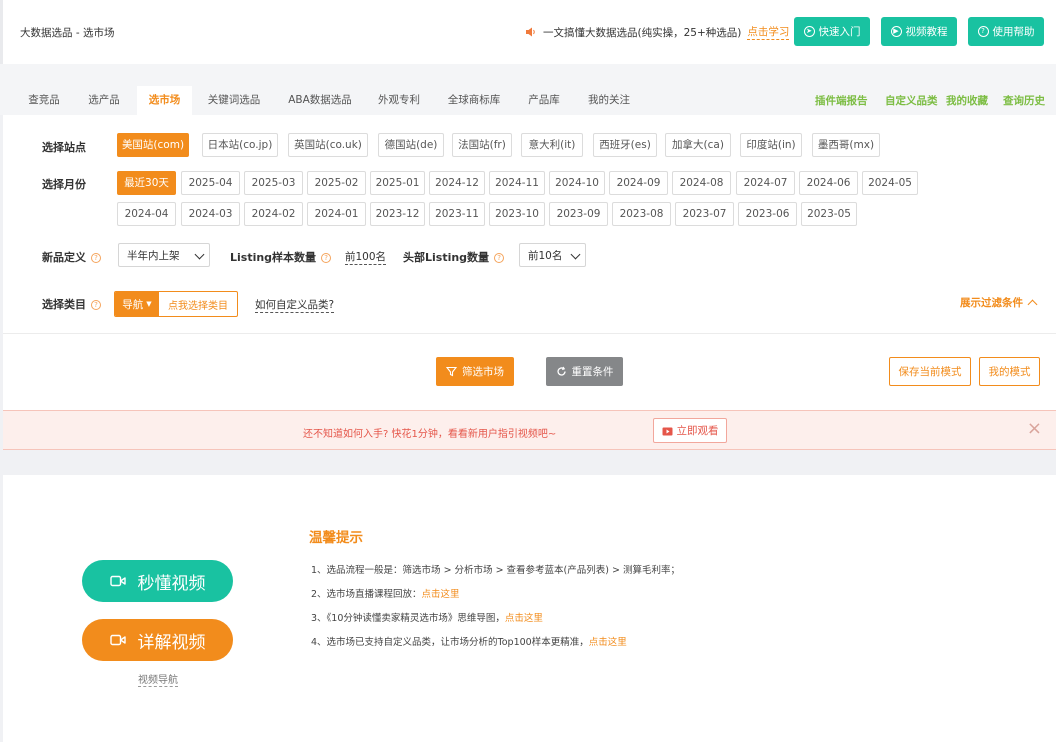  Describe the element at coordinates (210, 214) in the screenshot. I see `month-chip: 2024-03` at that location.